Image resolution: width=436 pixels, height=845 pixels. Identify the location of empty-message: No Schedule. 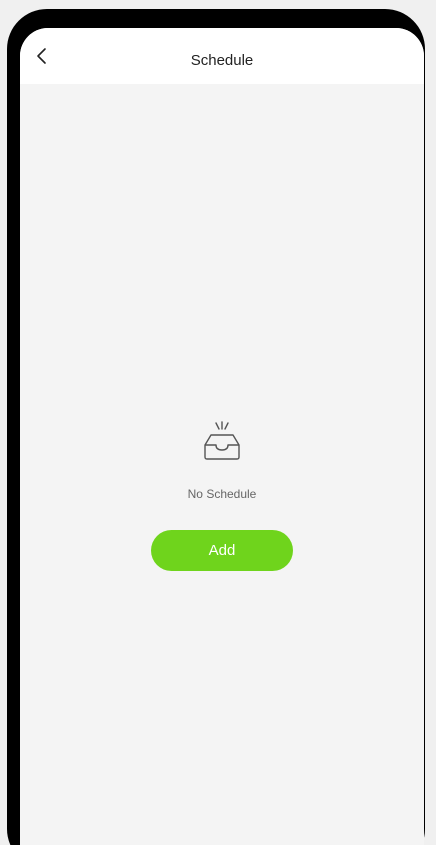
(222, 494).